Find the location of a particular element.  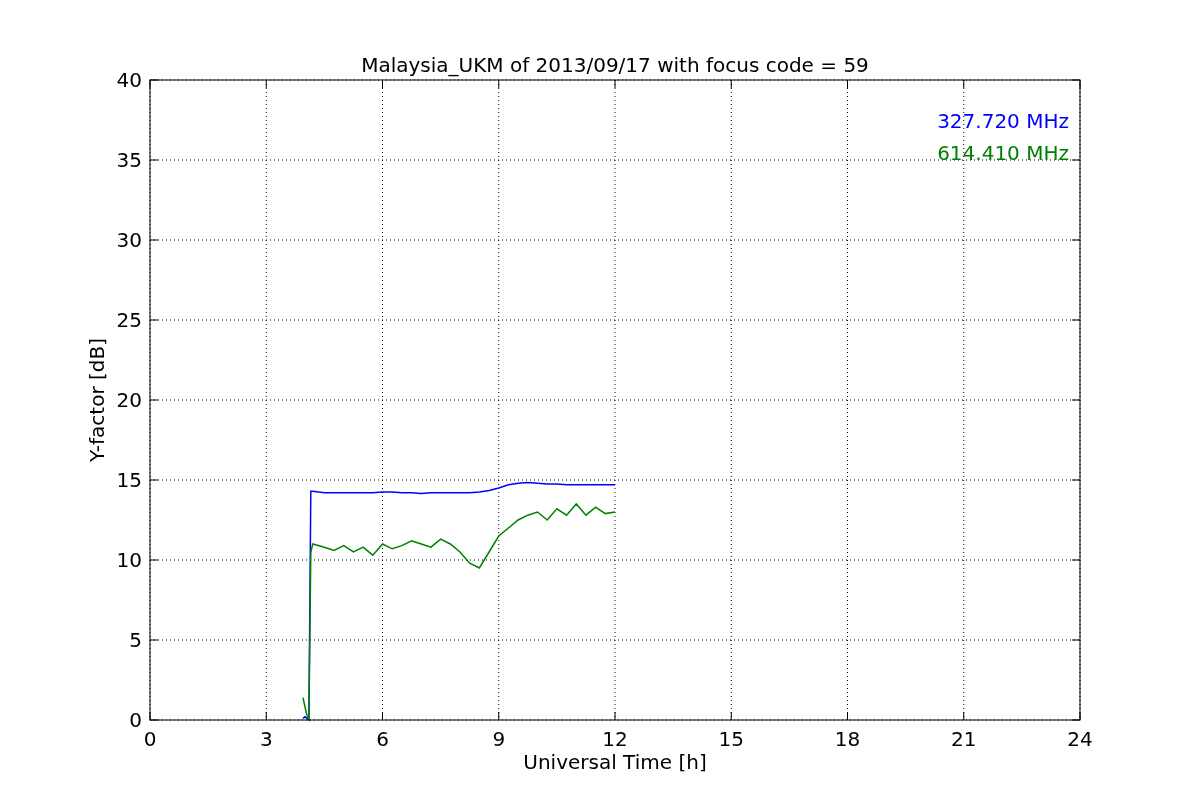

legend-label: 327.720 MHz is located at coordinates (1003, 121).